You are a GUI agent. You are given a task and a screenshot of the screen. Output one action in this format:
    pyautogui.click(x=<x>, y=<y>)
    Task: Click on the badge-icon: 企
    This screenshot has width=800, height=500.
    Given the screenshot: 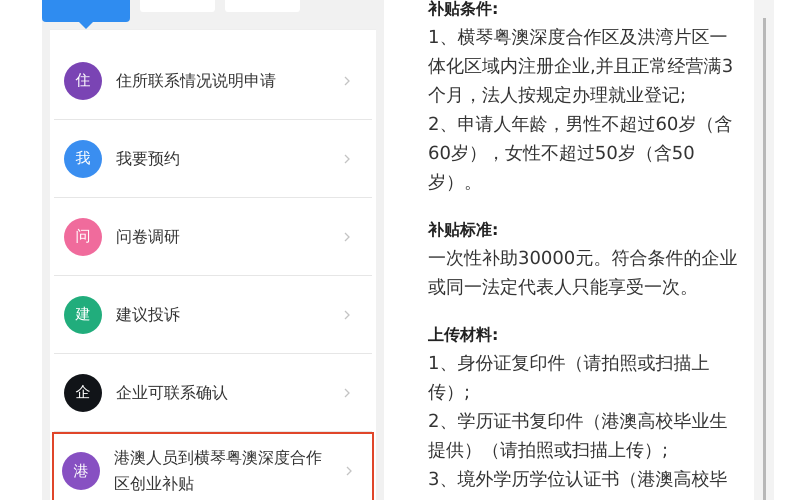 What is the action you would take?
    pyautogui.click(x=83, y=393)
    